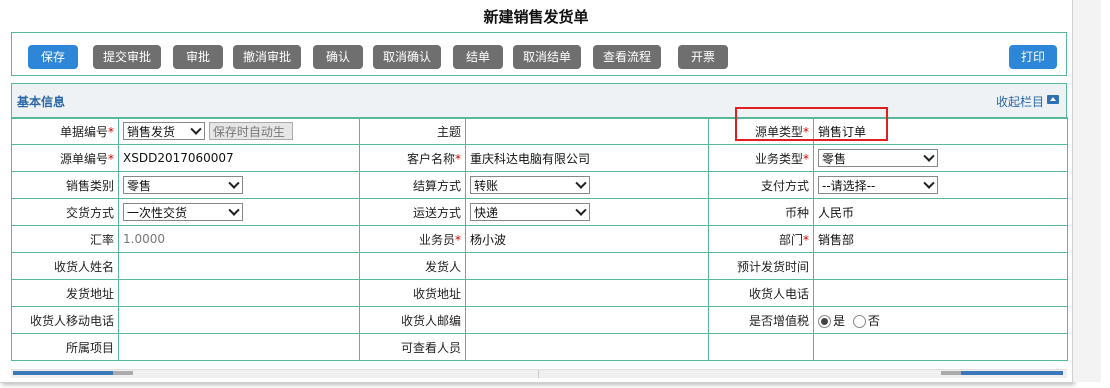 This screenshot has height=388, width=1110. Describe the element at coordinates (1020, 101) in the screenshot. I see `collapse-section-link: 收起栏目` at that location.